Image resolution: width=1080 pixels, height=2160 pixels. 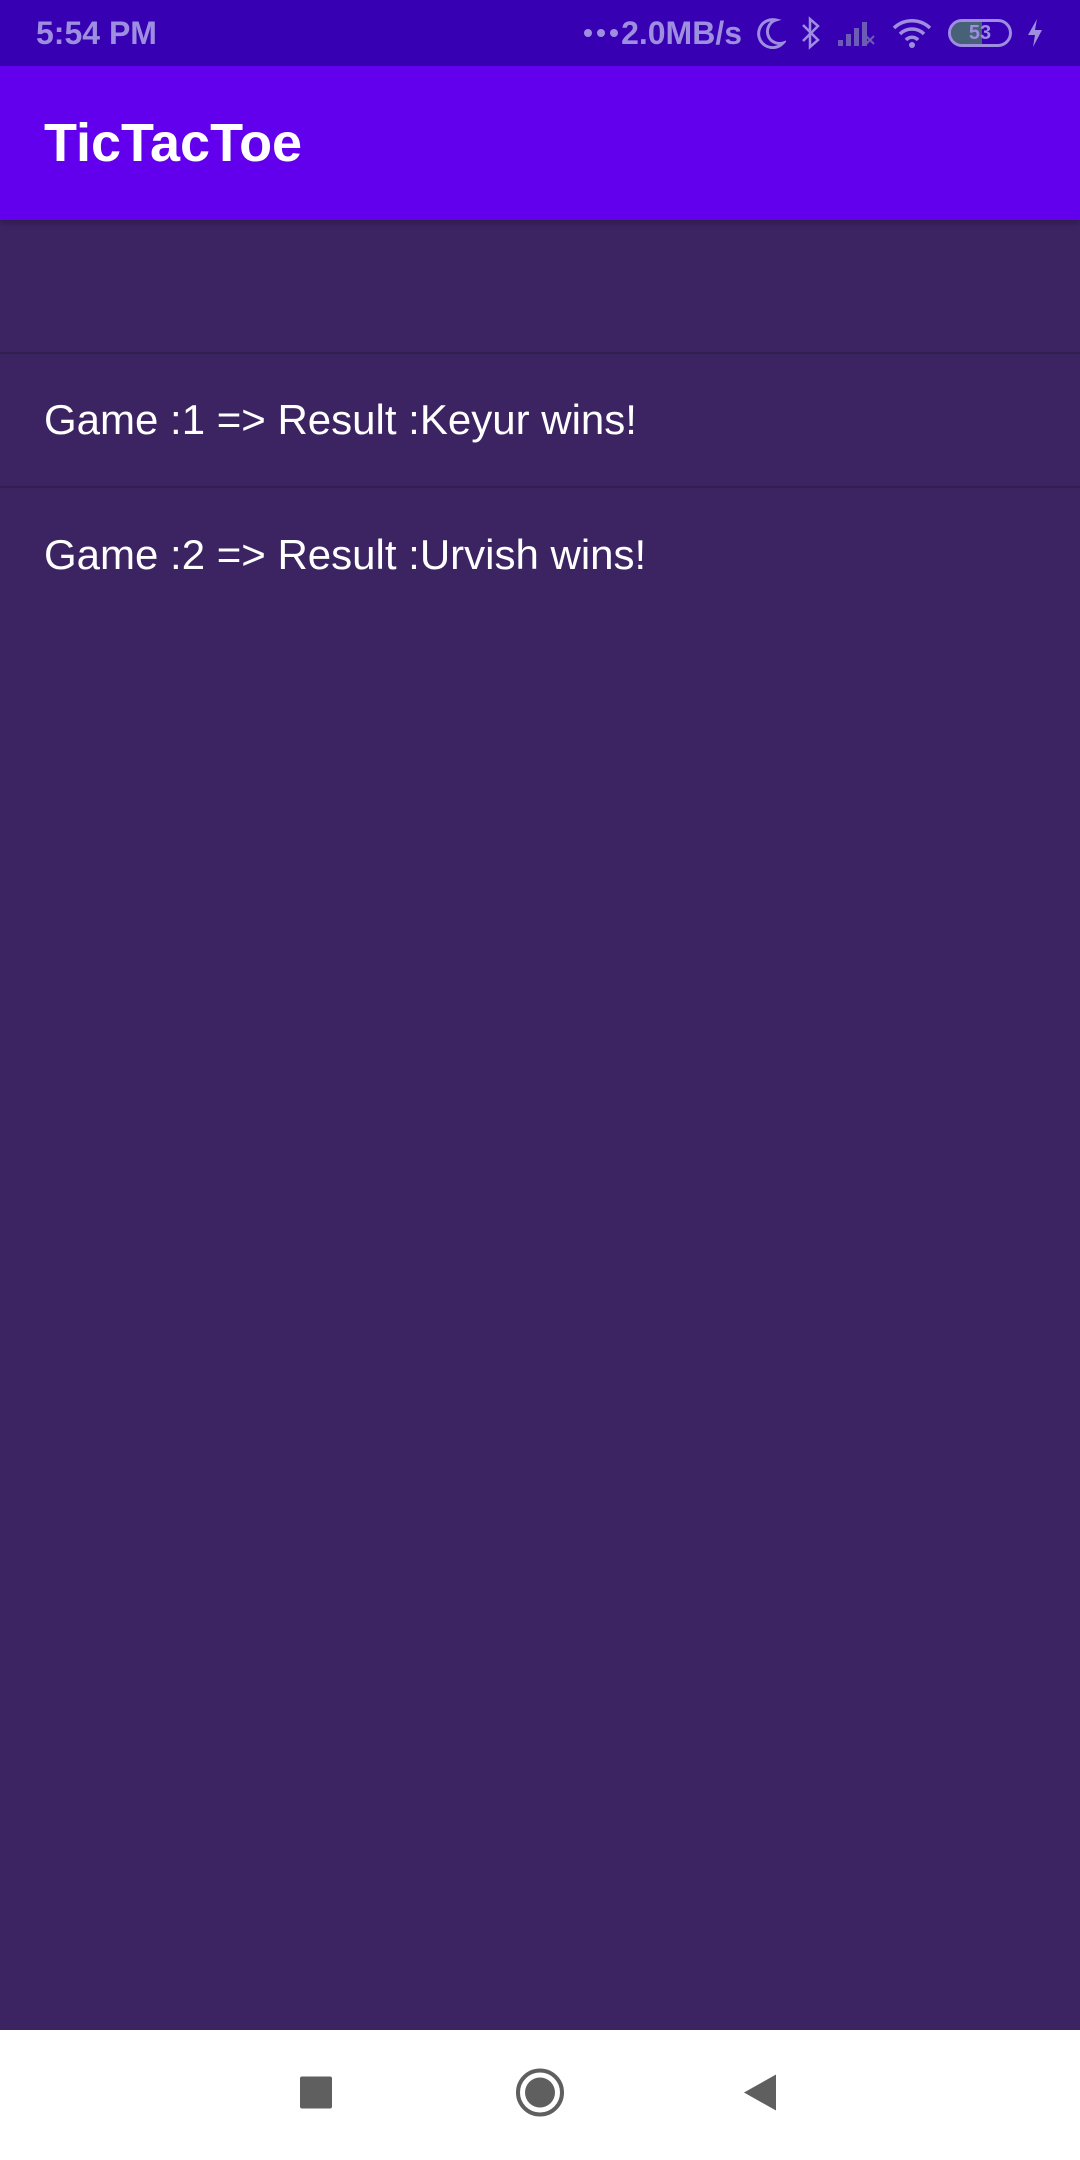 I want to click on bluetooth-icon, so click(x=811, y=33).